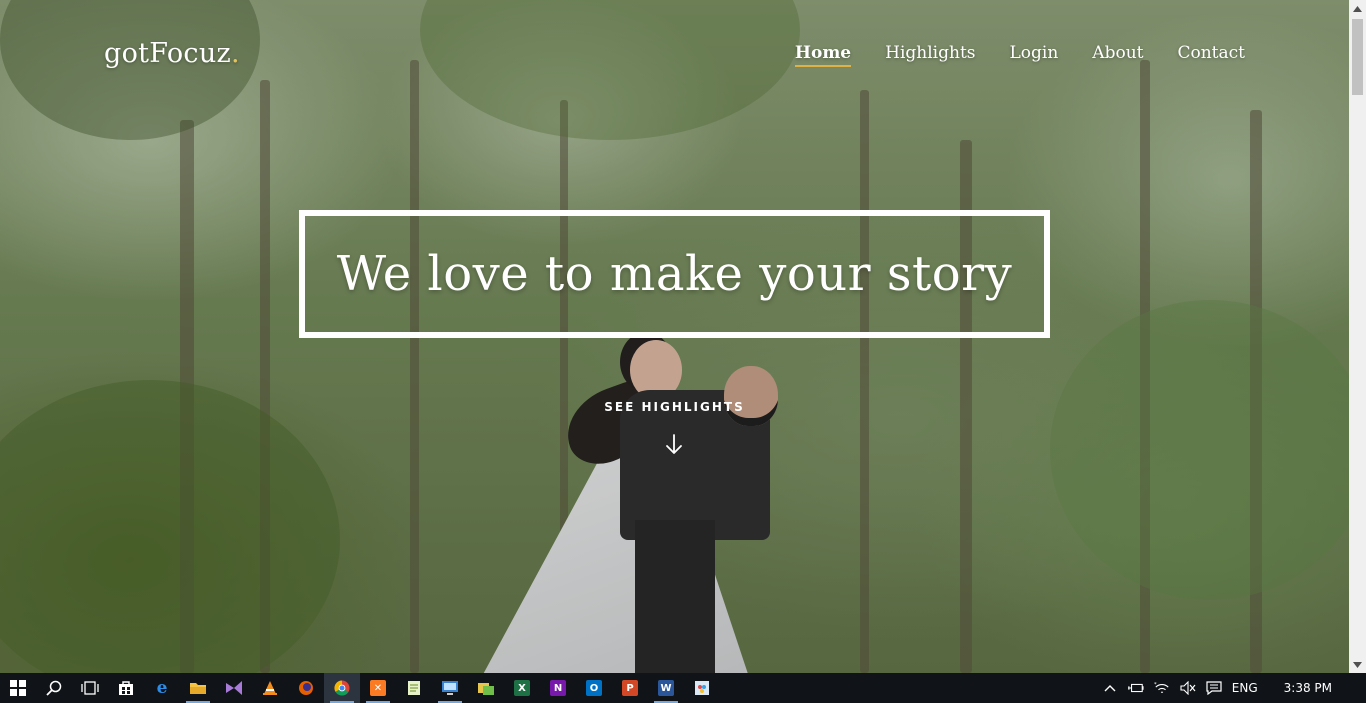  I want to click on taskbar-app-powerpoint: P, so click(630, 688).